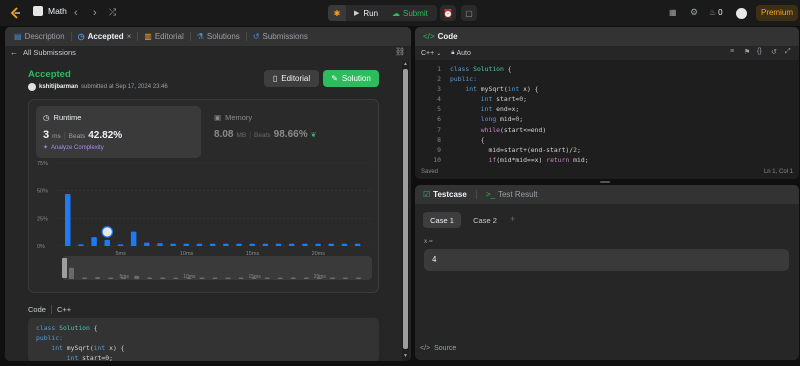 The width and height of the screenshot is (800, 366). I want to click on code-token: Solution, so click(488, 69).